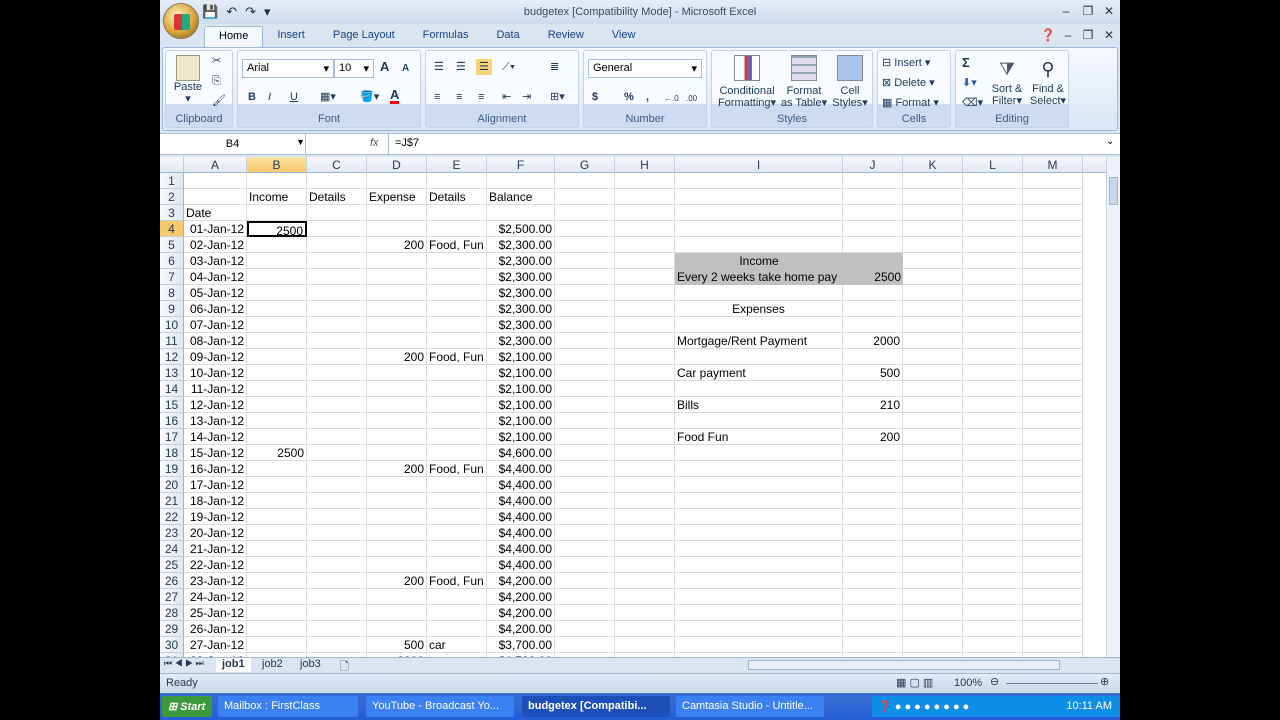 This screenshot has width=1280, height=720. I want to click on cell-J7: 2500, so click(873, 277).